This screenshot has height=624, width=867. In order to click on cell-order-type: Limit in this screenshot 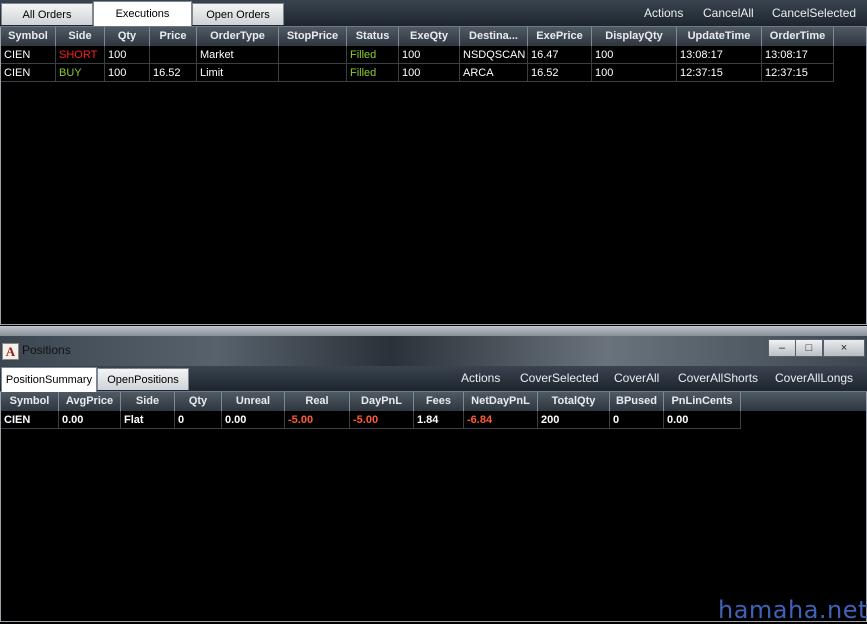, I will do `click(238, 73)`.